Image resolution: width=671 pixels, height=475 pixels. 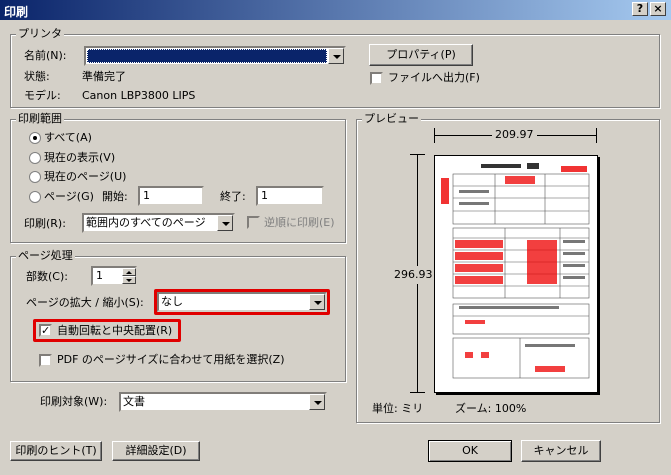 I want to click on properties-button: プロパティ(P), so click(x=421, y=55).